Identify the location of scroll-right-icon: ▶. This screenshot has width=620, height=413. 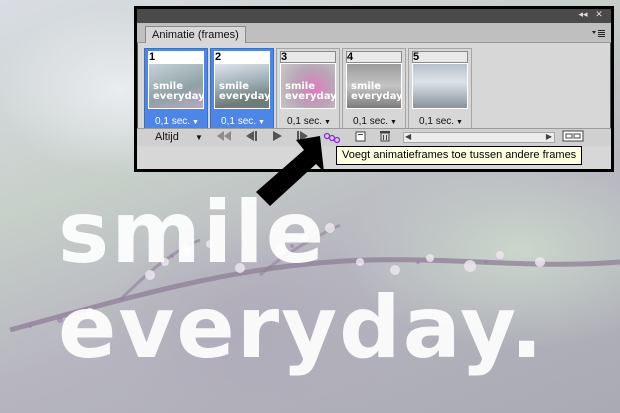
(549, 136).